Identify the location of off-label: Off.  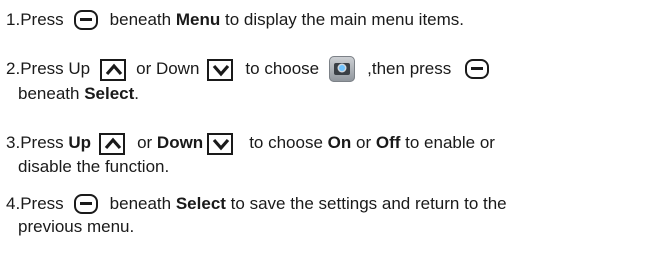
(388, 142).